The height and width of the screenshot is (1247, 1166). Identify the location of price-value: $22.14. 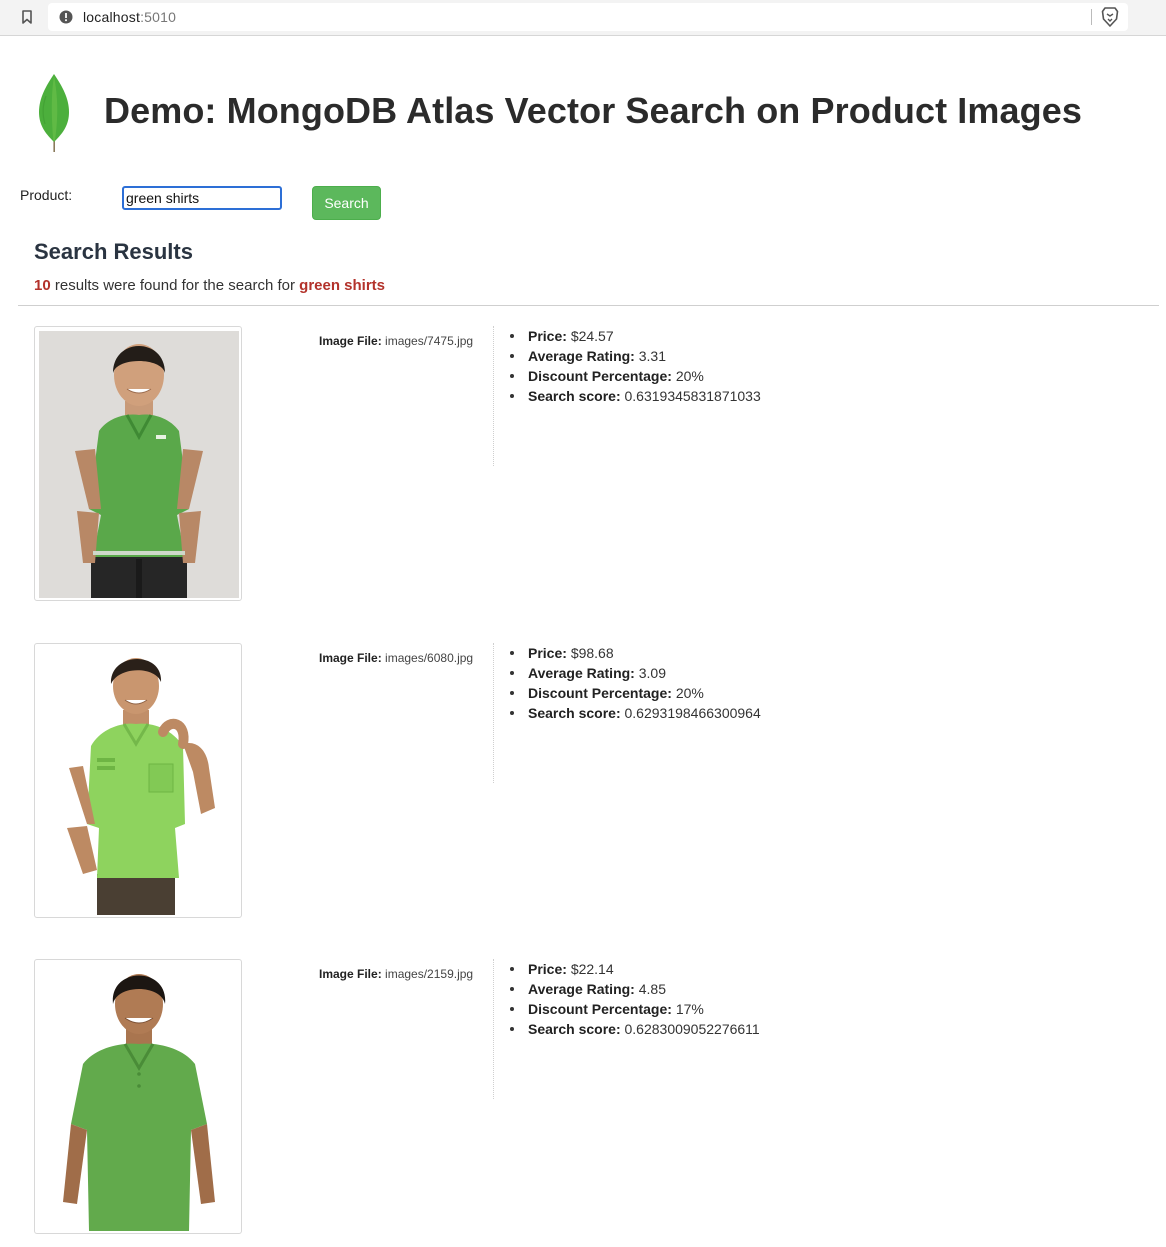
(592, 969).